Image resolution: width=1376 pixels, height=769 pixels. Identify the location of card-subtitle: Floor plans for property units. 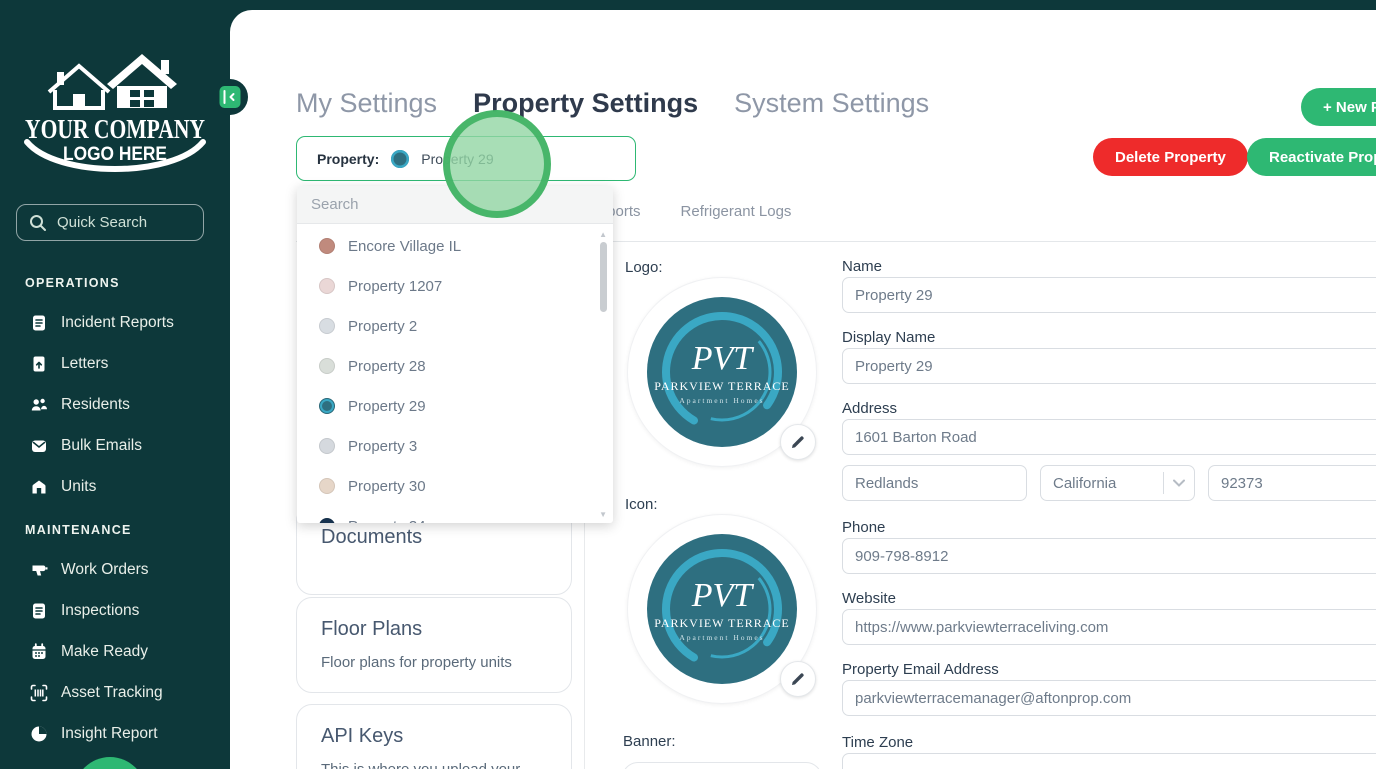
(416, 662).